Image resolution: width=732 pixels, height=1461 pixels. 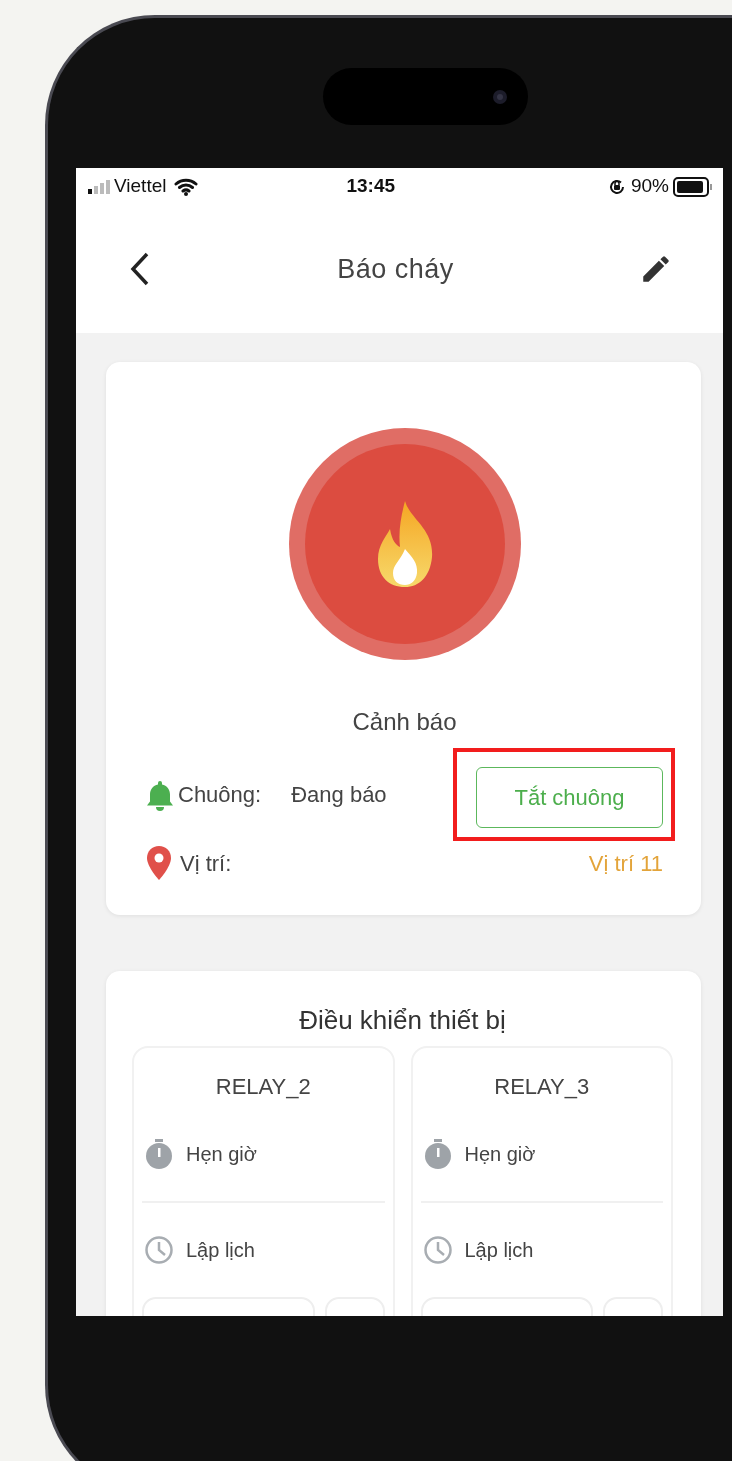 I want to click on section-title: Điều khiển thiết bị, so click(x=402, y=1020).